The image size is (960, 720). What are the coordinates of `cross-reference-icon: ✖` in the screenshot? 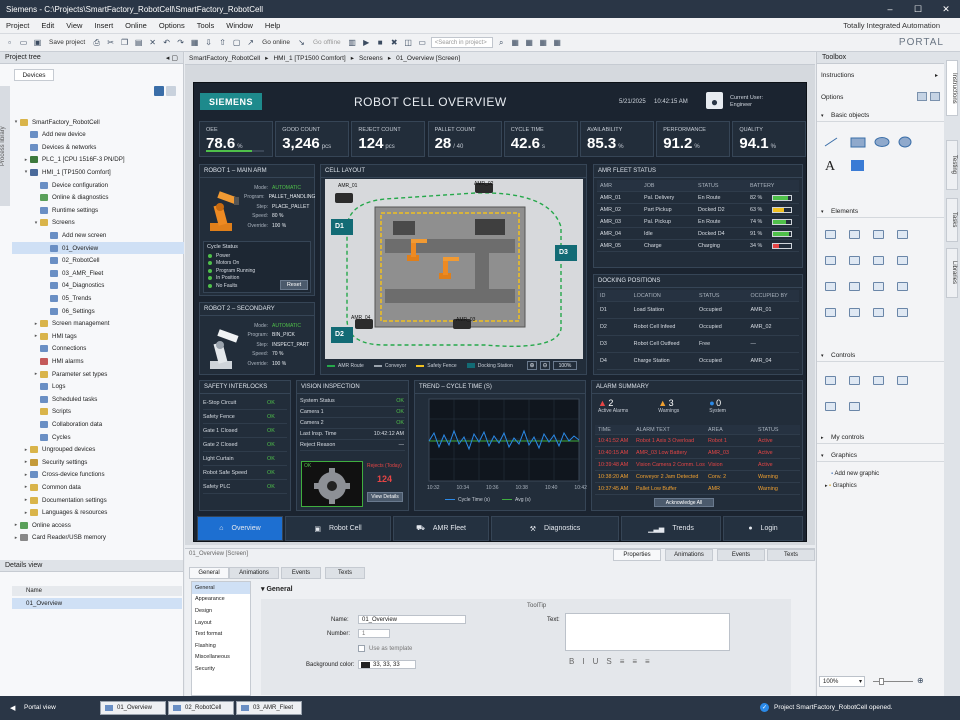 It's located at (394, 42).